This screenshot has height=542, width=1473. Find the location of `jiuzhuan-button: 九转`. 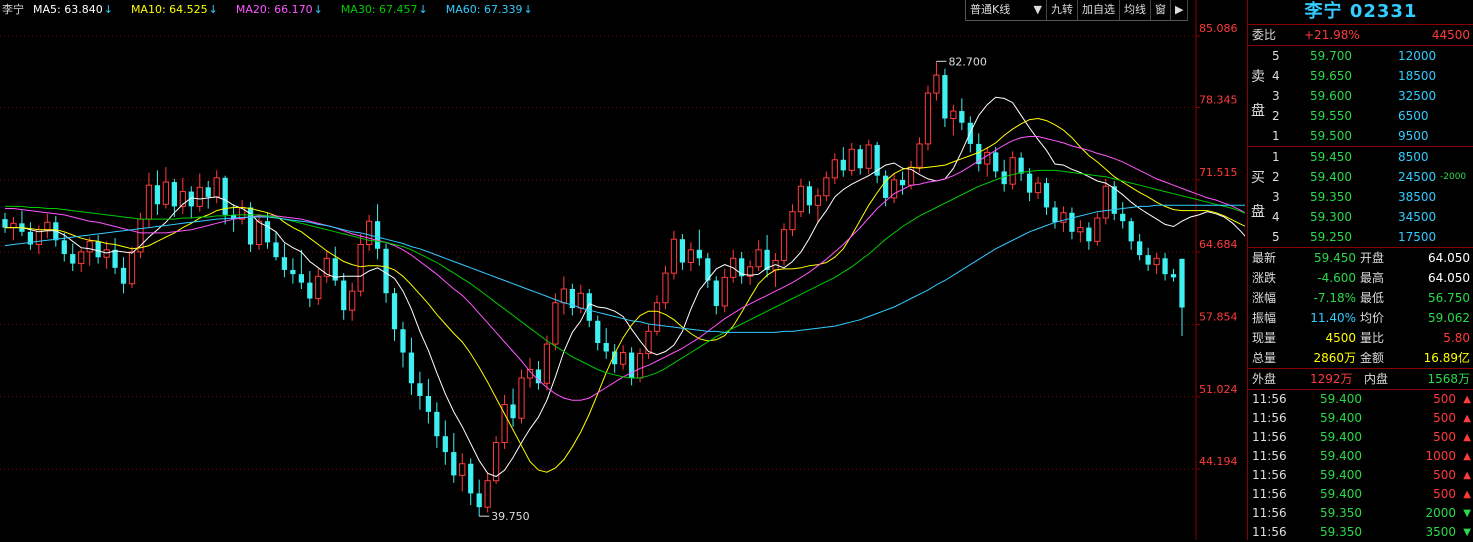

jiuzhuan-button: 九转 is located at coordinates (1062, 10).